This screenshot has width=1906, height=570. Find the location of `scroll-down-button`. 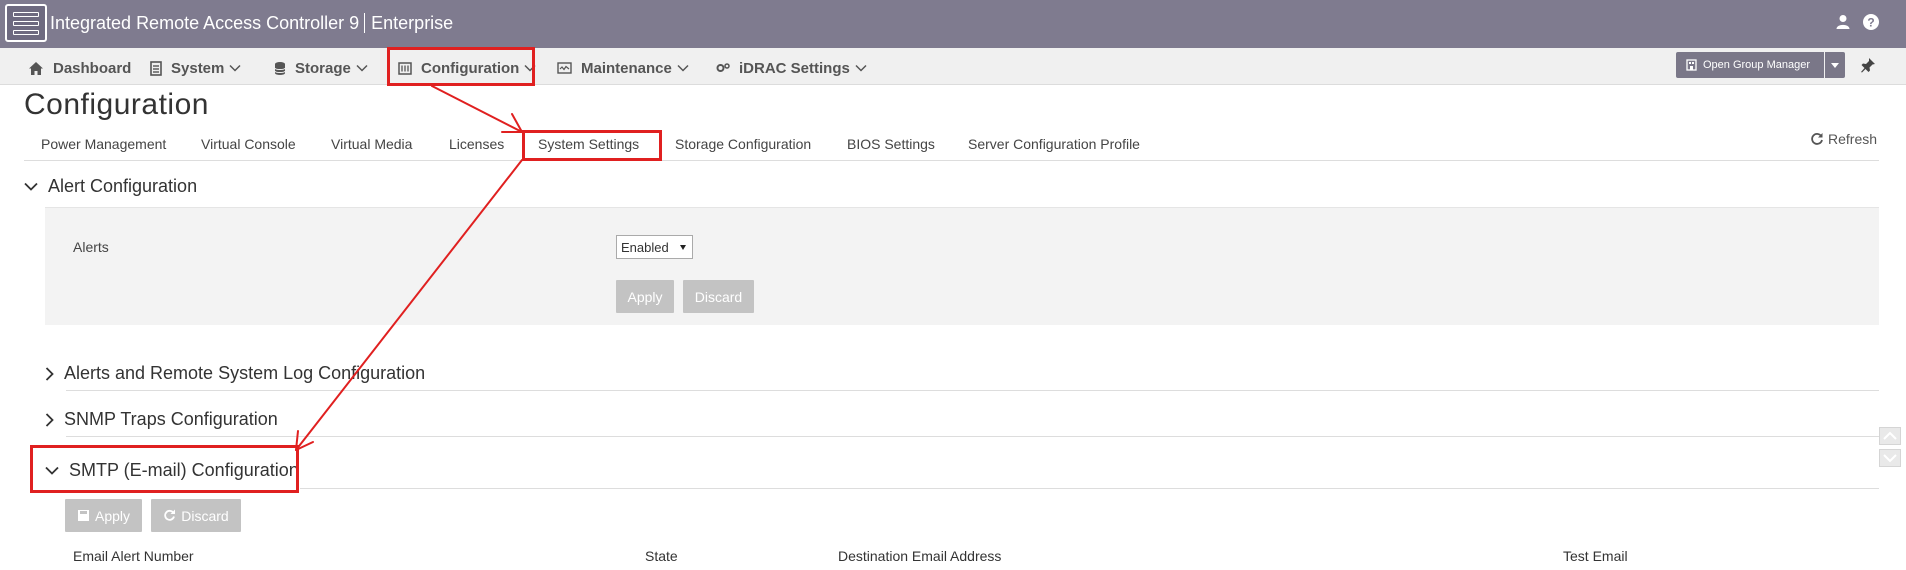

scroll-down-button is located at coordinates (1890, 458).